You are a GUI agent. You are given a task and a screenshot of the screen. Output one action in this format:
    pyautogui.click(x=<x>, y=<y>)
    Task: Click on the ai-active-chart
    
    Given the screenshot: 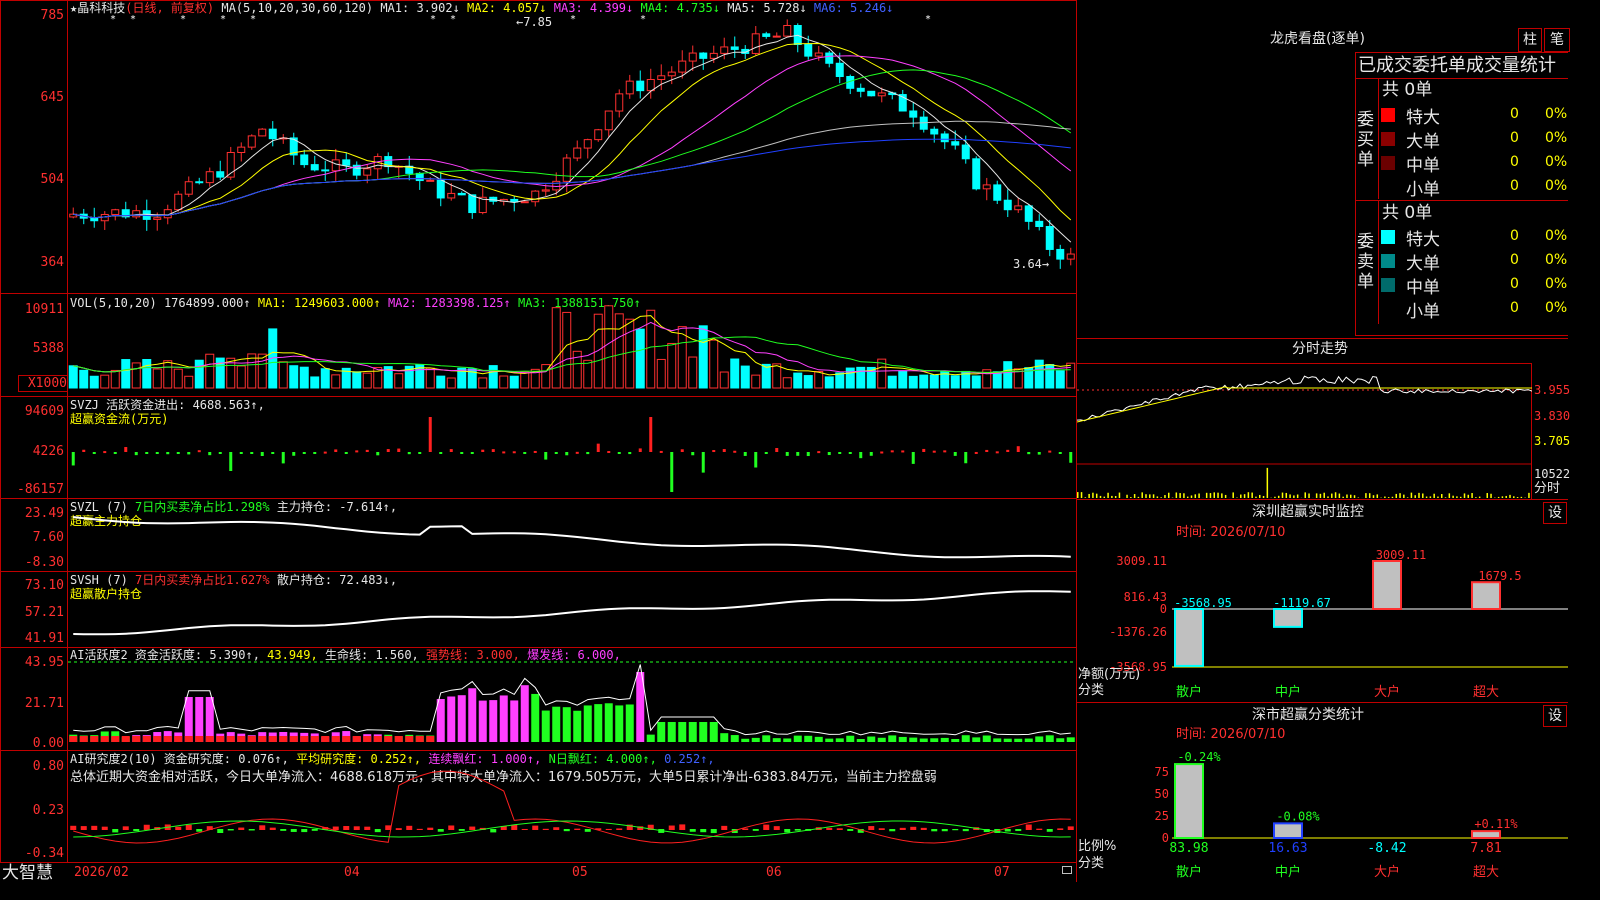 What is the action you would take?
    pyautogui.click(x=572, y=699)
    